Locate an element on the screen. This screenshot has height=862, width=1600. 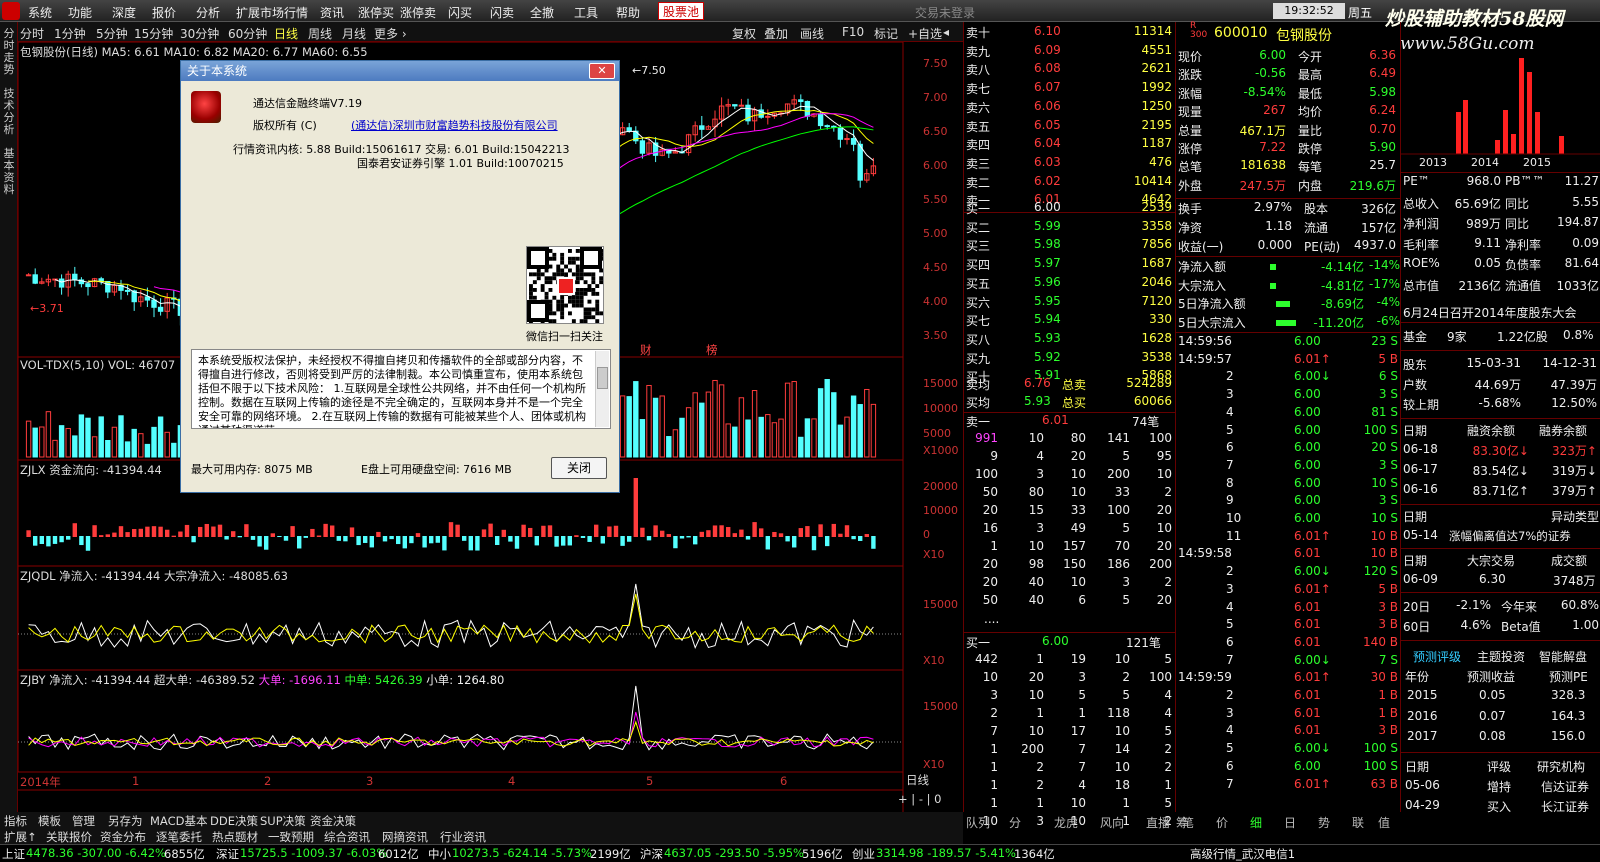
company-link: (通达信)深圳市财富趋势科技股份有限公司 is located at coordinates (454, 125).